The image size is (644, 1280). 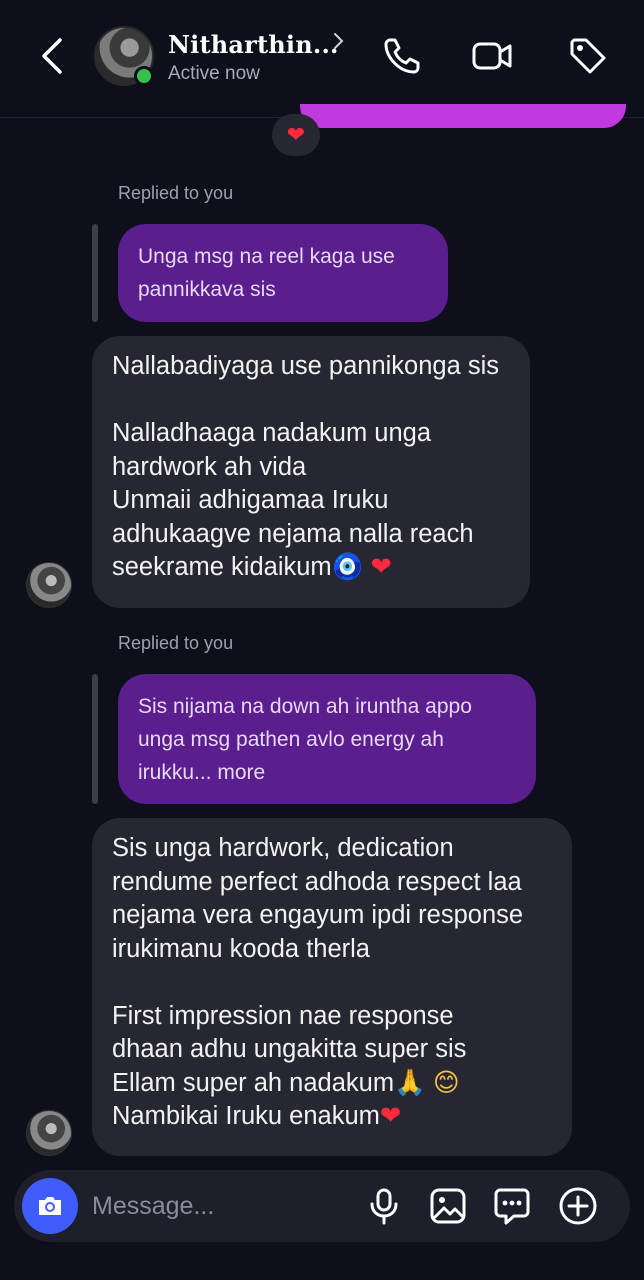 I want to click on message-line: rendume perfect adhoda respect laa, so click(x=317, y=881).